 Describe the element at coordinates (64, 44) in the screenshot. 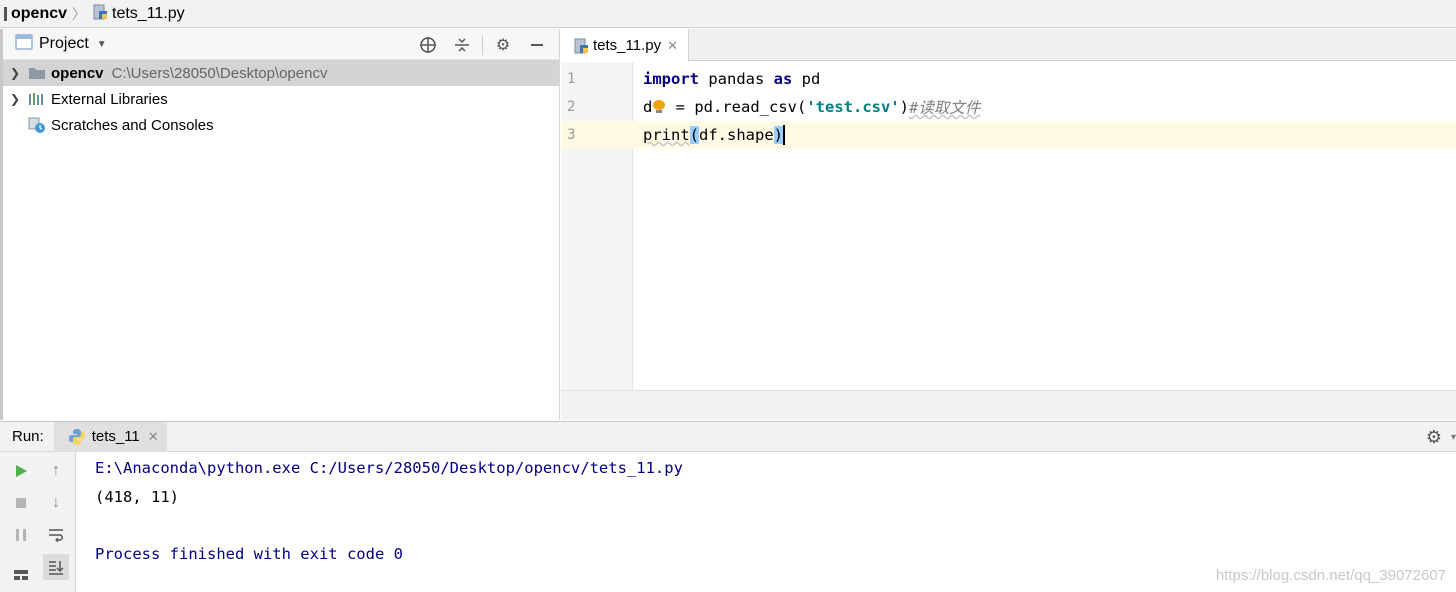

I see `project-panel-title: Project` at that location.